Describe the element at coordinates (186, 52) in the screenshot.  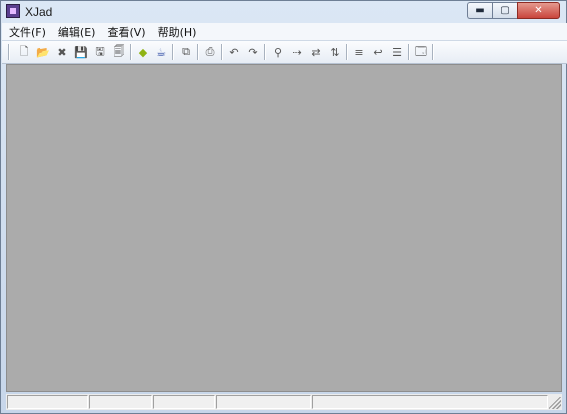
I see `copy-icon: ⧉` at that location.